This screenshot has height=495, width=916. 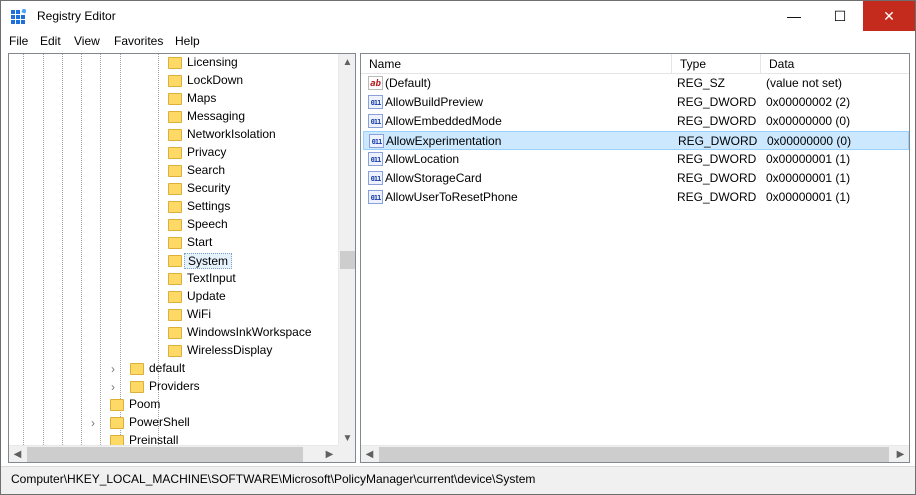 I want to click on tree-item: LockDown, so click(x=182, y=81).